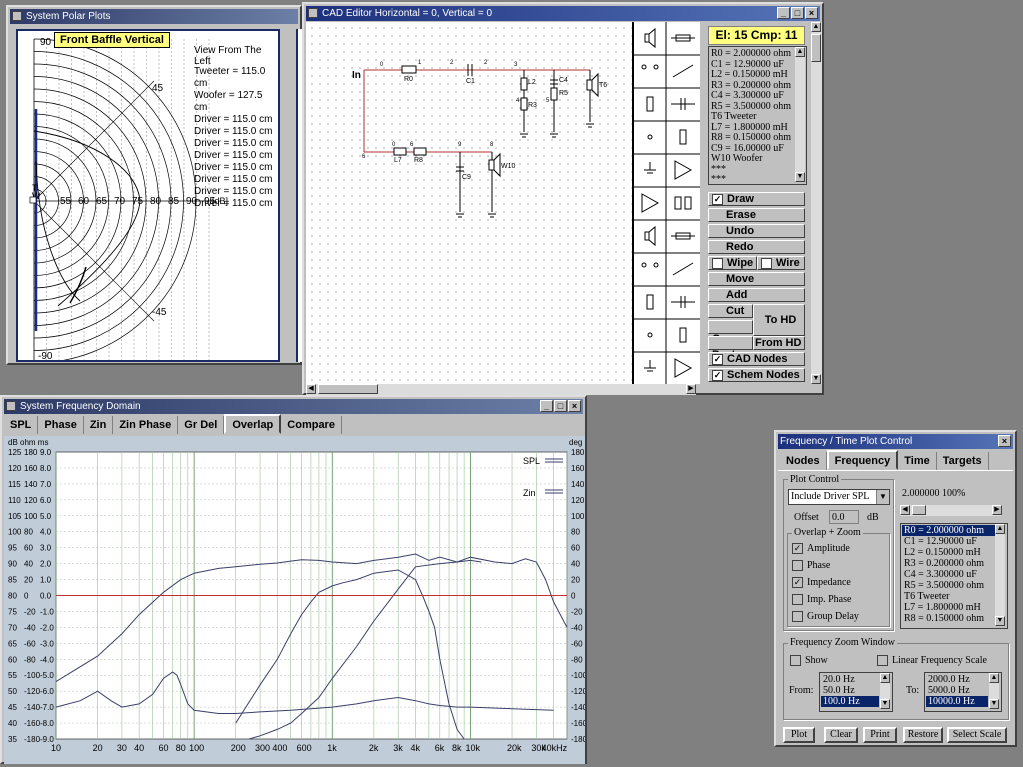 The width and height of the screenshot is (1023, 767). What do you see at coordinates (753, 138) in the screenshot?
I see `component-list-item: R8 = 0.150000 ohm` at bounding box center [753, 138].